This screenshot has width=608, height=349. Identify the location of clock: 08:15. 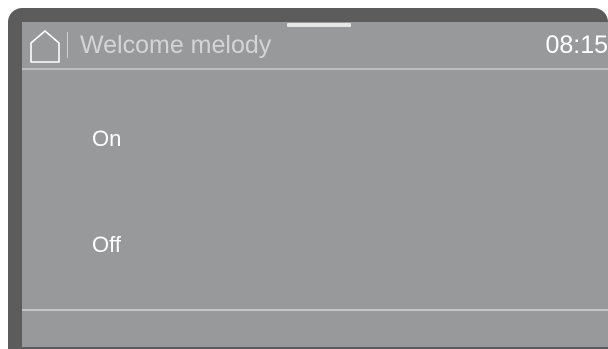
(576, 45).